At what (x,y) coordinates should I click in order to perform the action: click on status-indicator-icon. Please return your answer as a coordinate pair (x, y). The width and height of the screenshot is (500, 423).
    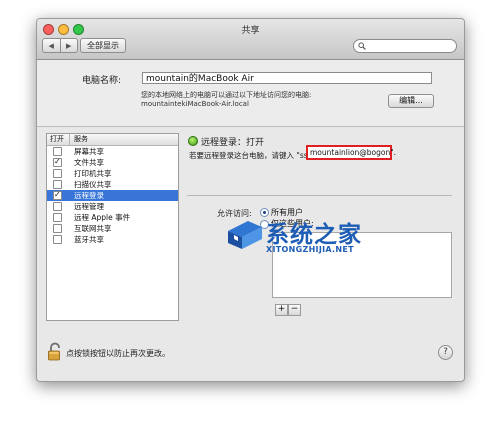
    Looking at the image, I should click on (193, 141).